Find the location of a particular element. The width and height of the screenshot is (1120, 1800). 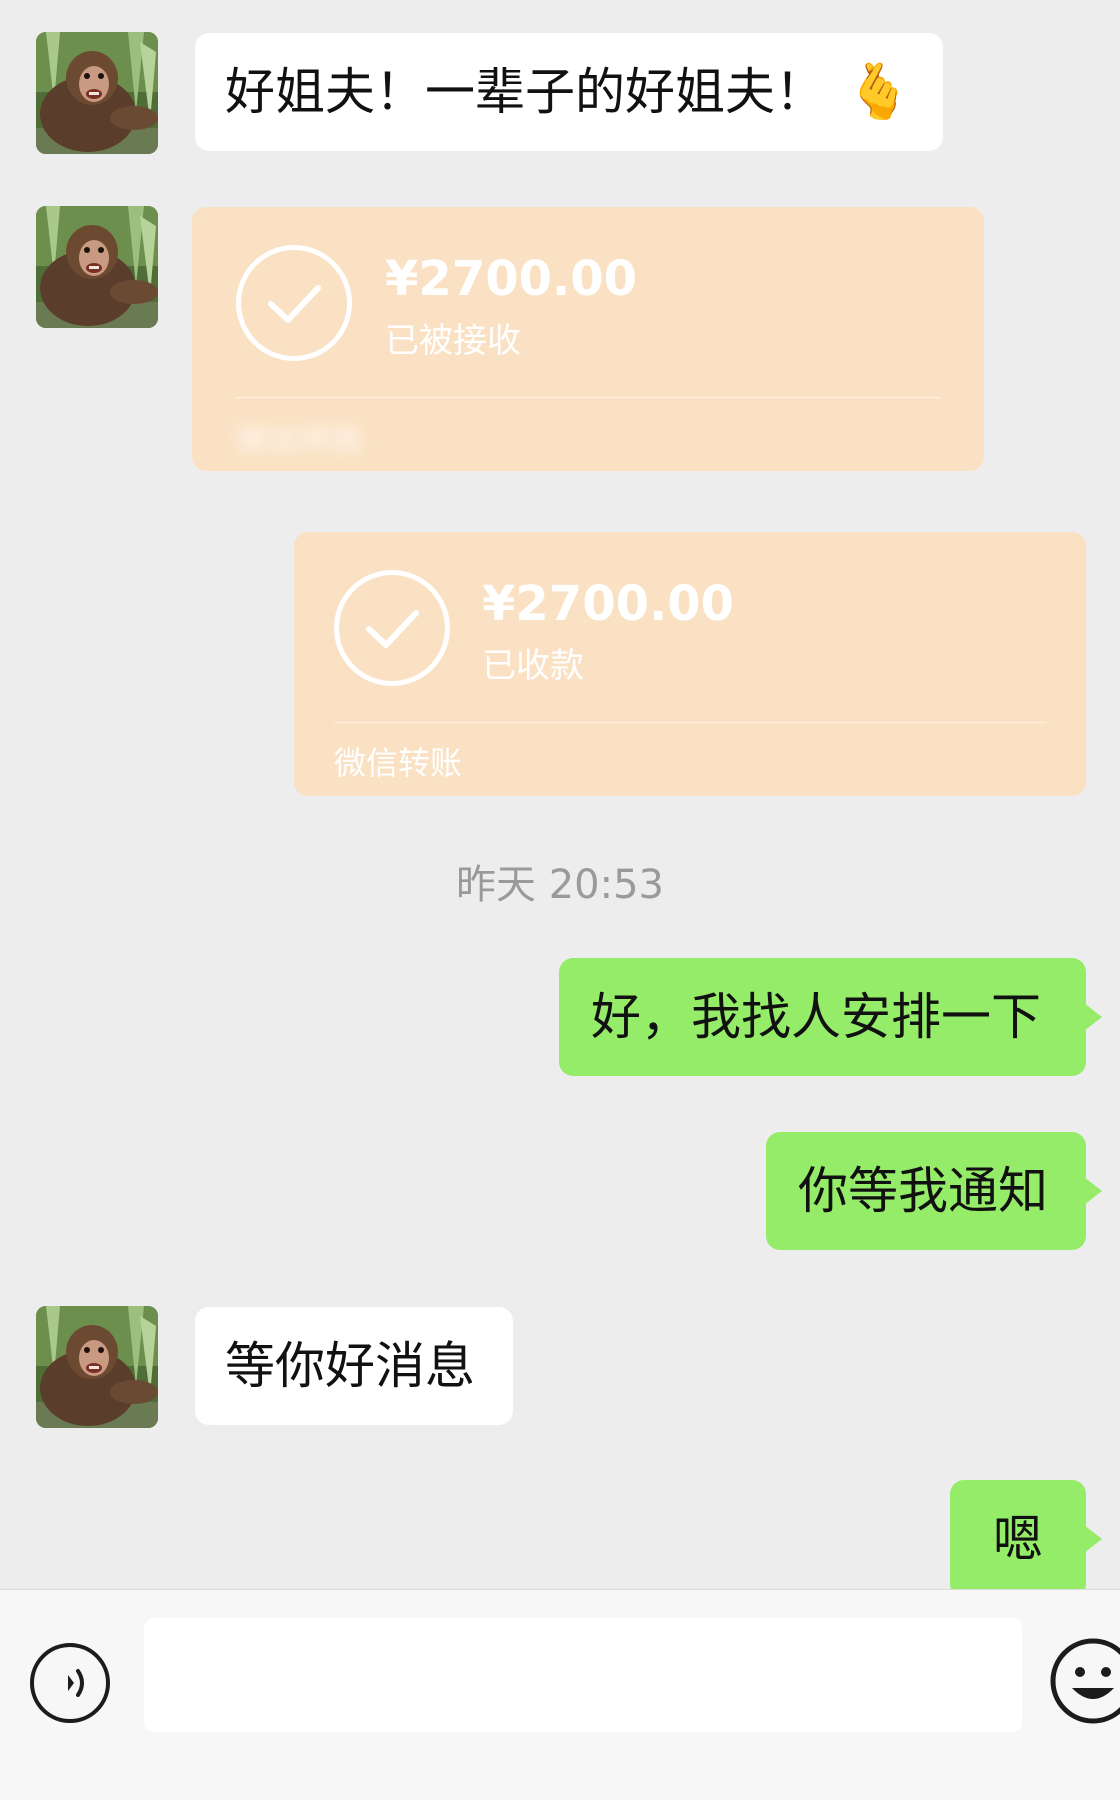

hand-emoji-icon: 🫰 is located at coordinates (879, 91).